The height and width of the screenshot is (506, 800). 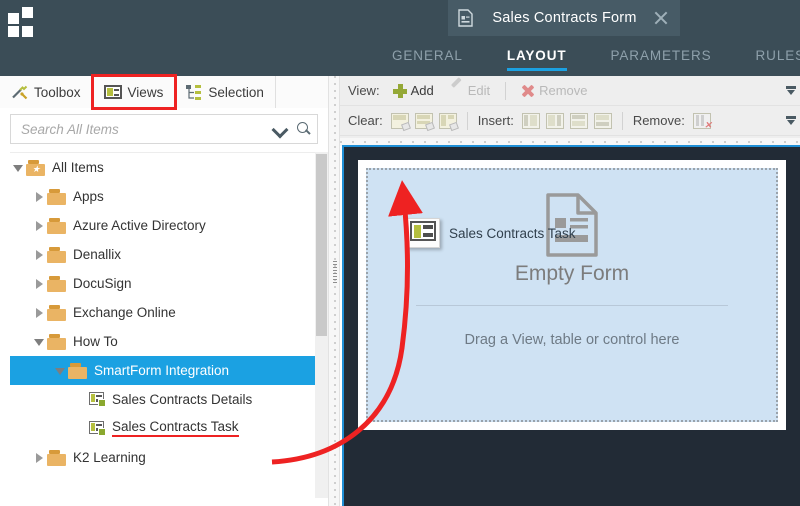 I want to click on panel-splitter, so click(x=334, y=291).